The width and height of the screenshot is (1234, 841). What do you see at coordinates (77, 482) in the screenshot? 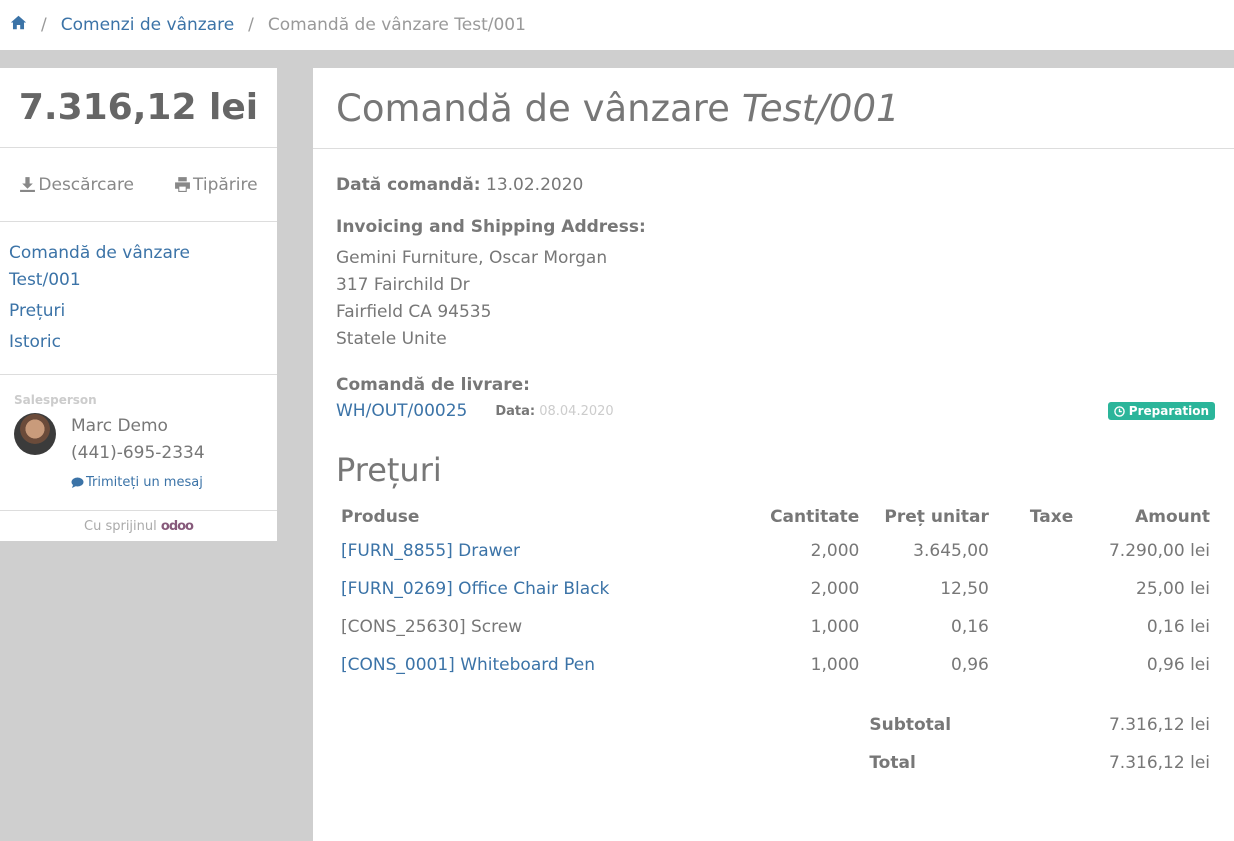
I see `chat-bubble-icon` at bounding box center [77, 482].